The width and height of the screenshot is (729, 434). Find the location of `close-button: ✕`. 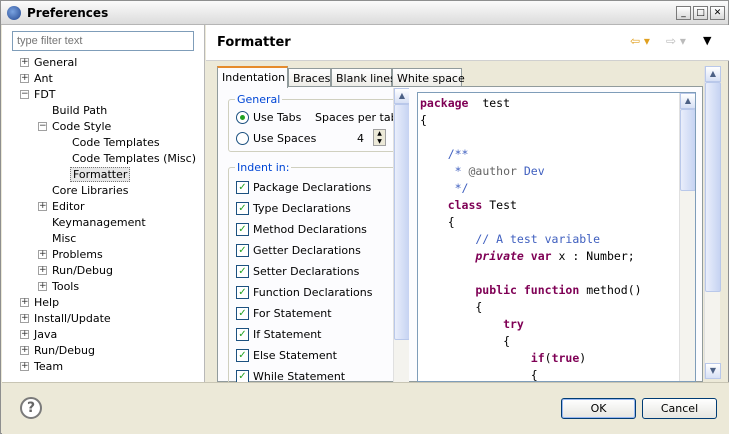

close-button: ✕ is located at coordinates (717, 13).